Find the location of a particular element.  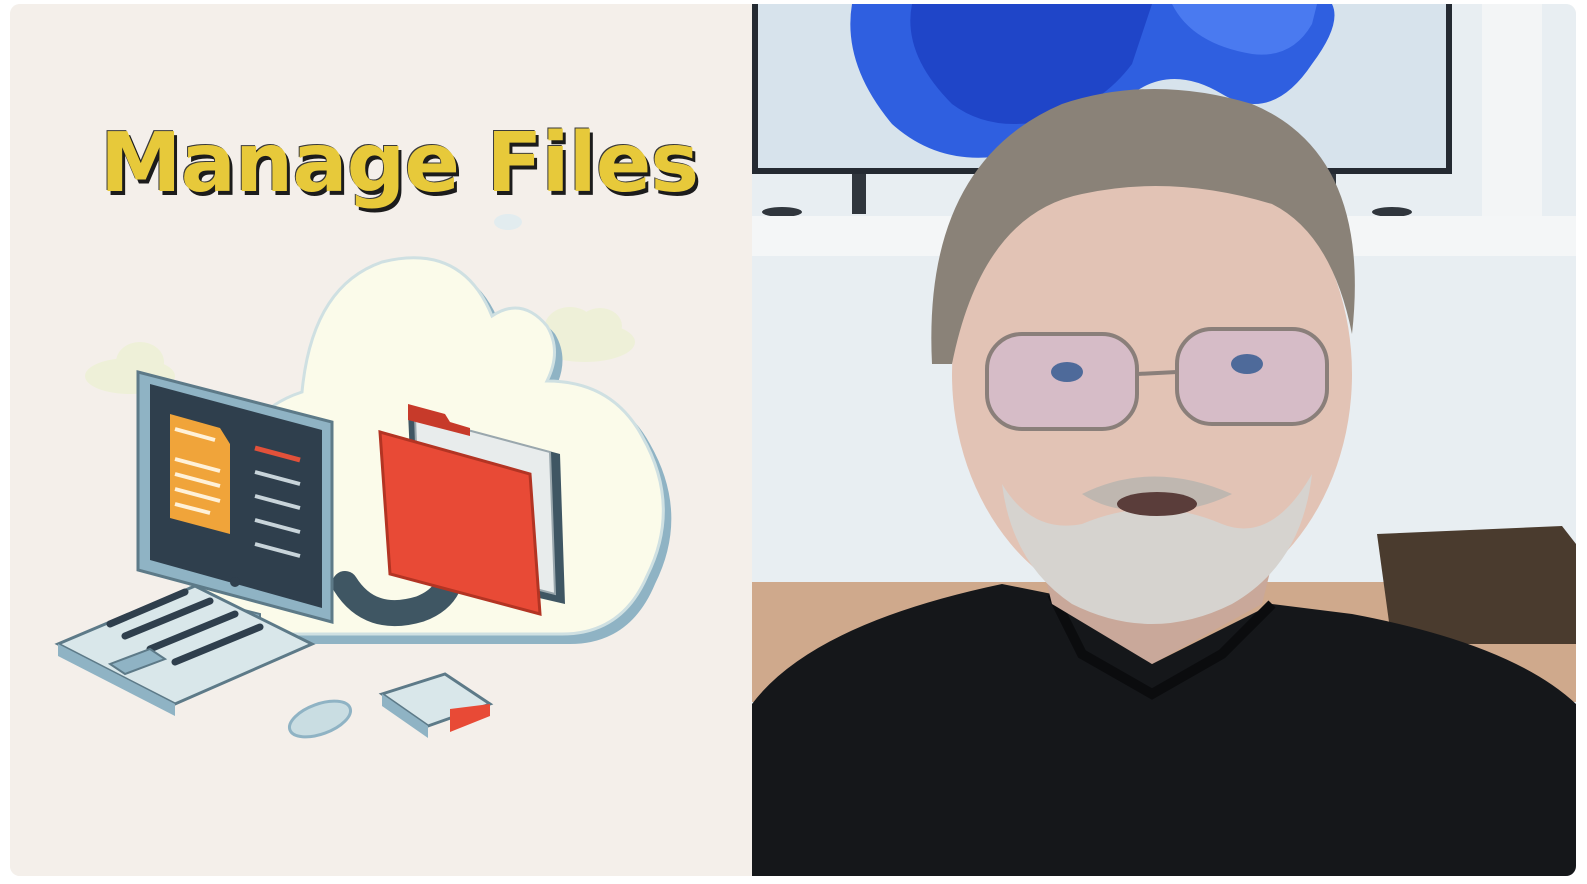

page-title: Manage Files is located at coordinates (399, 163).